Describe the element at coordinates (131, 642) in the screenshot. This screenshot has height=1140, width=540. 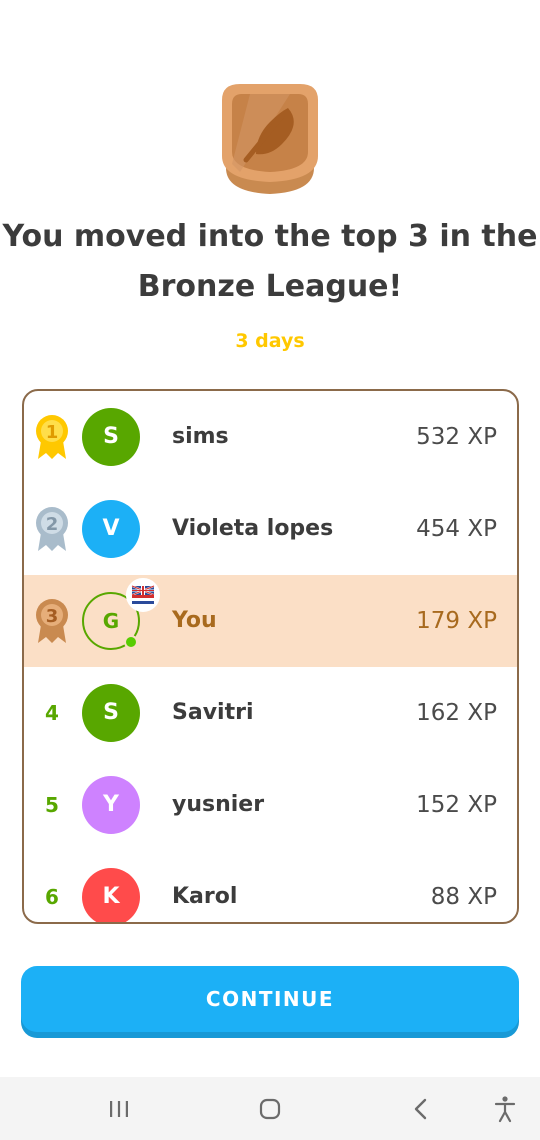
I see `online-indicator` at that location.